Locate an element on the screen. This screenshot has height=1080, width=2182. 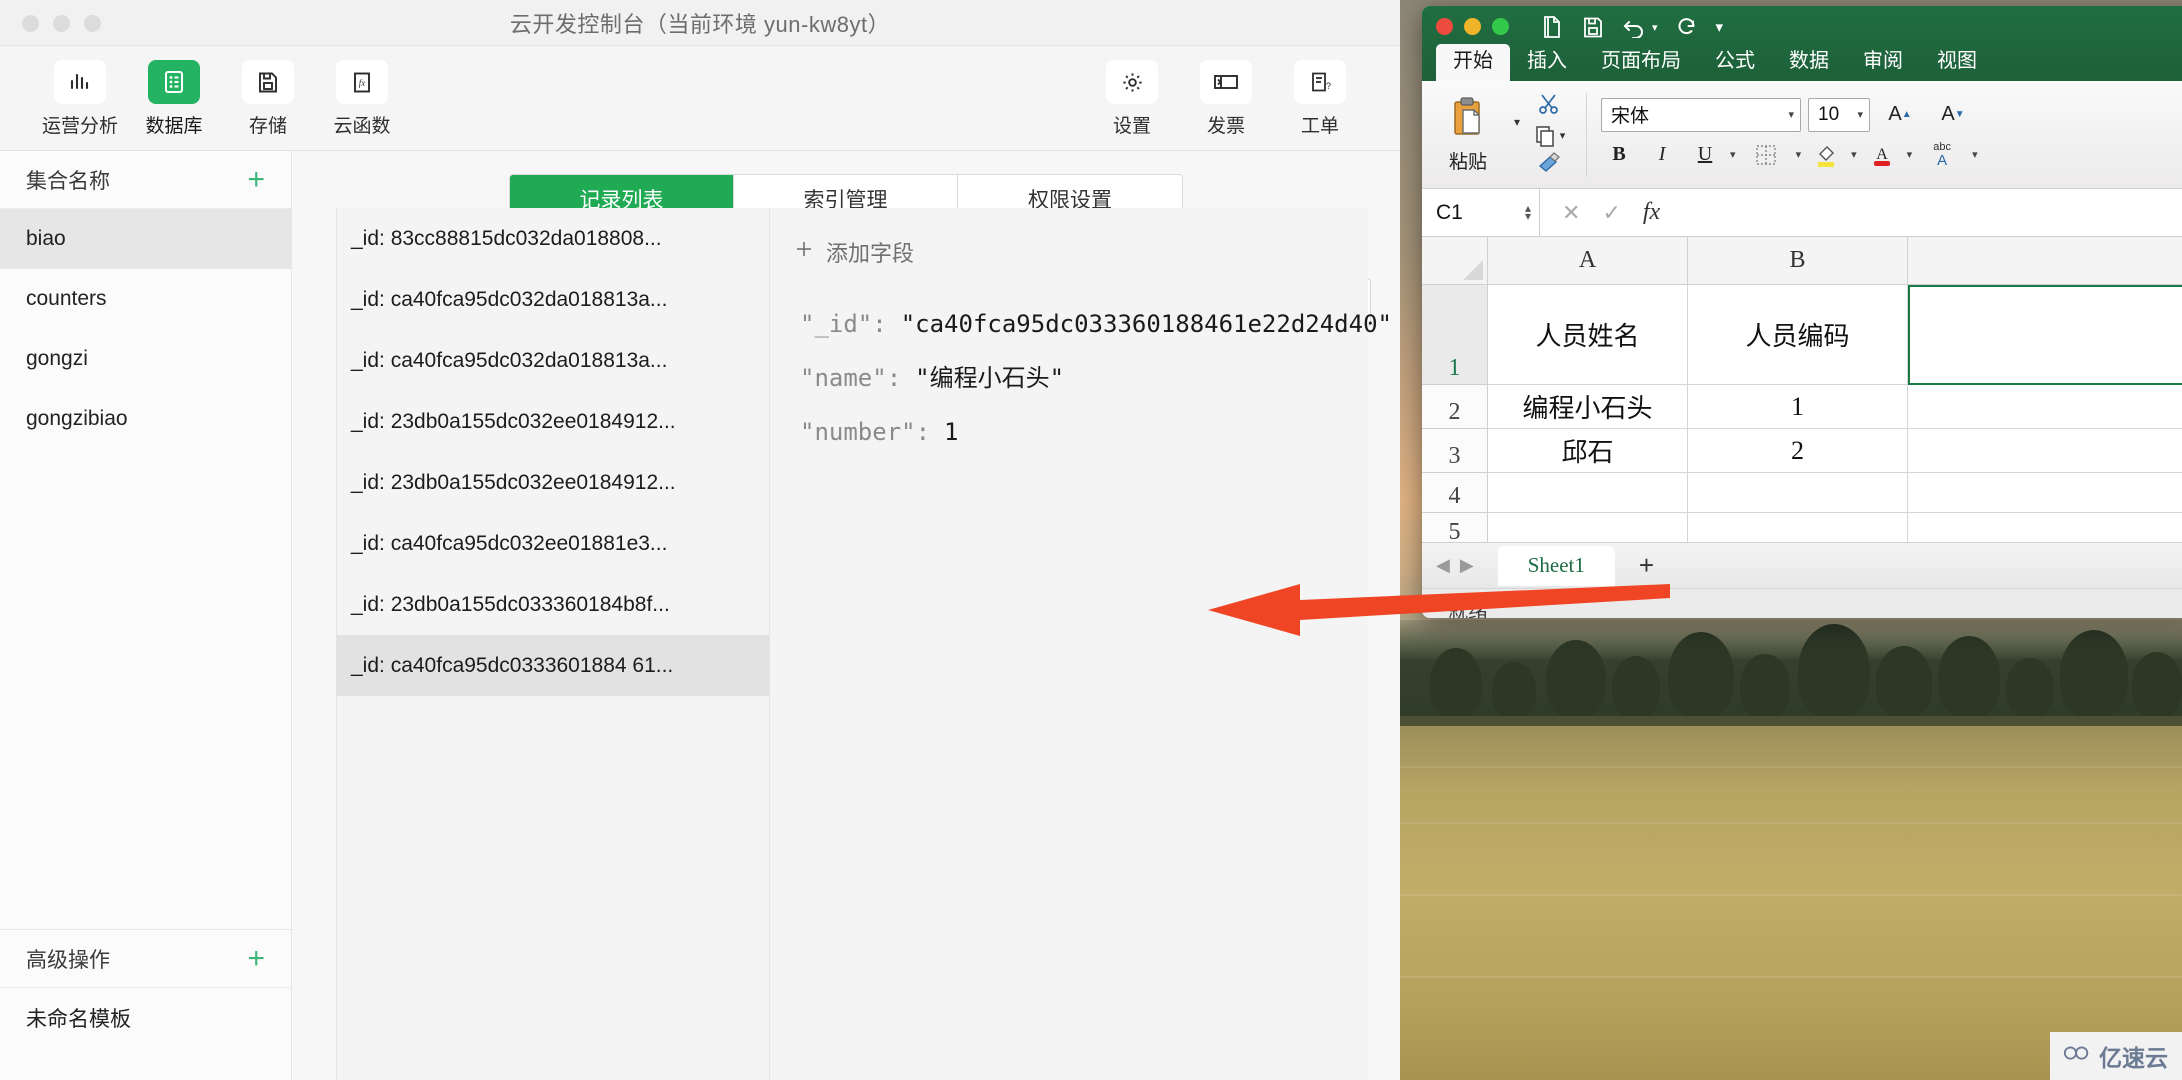
cancel-x-icon: ✕ is located at coordinates (1571, 213).